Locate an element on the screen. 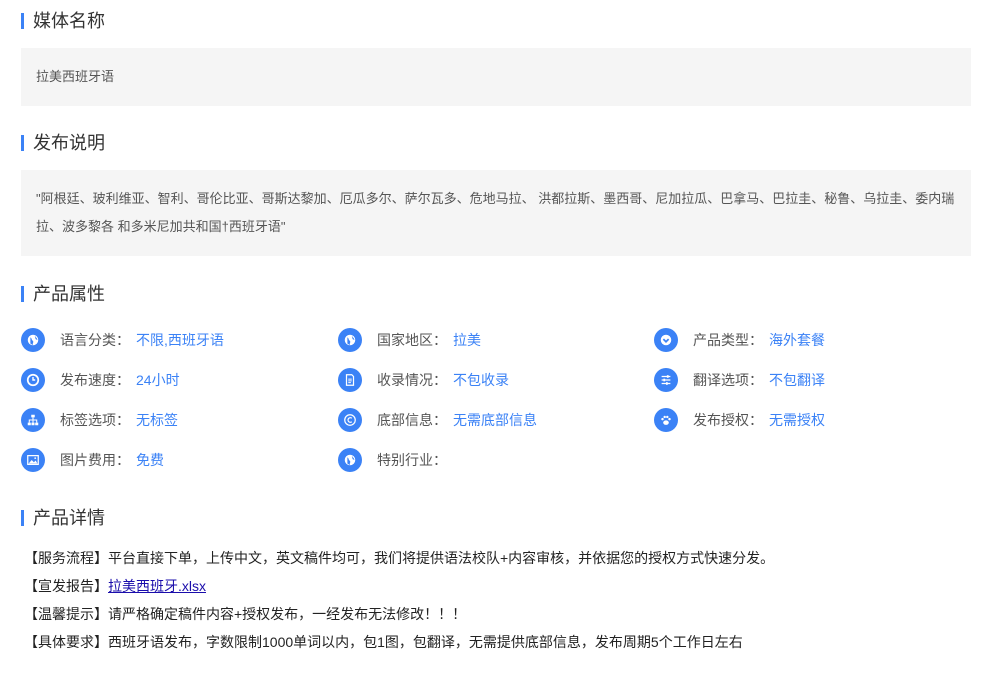 The image size is (984, 688). attr-tags-value: 无标签 is located at coordinates (157, 420).